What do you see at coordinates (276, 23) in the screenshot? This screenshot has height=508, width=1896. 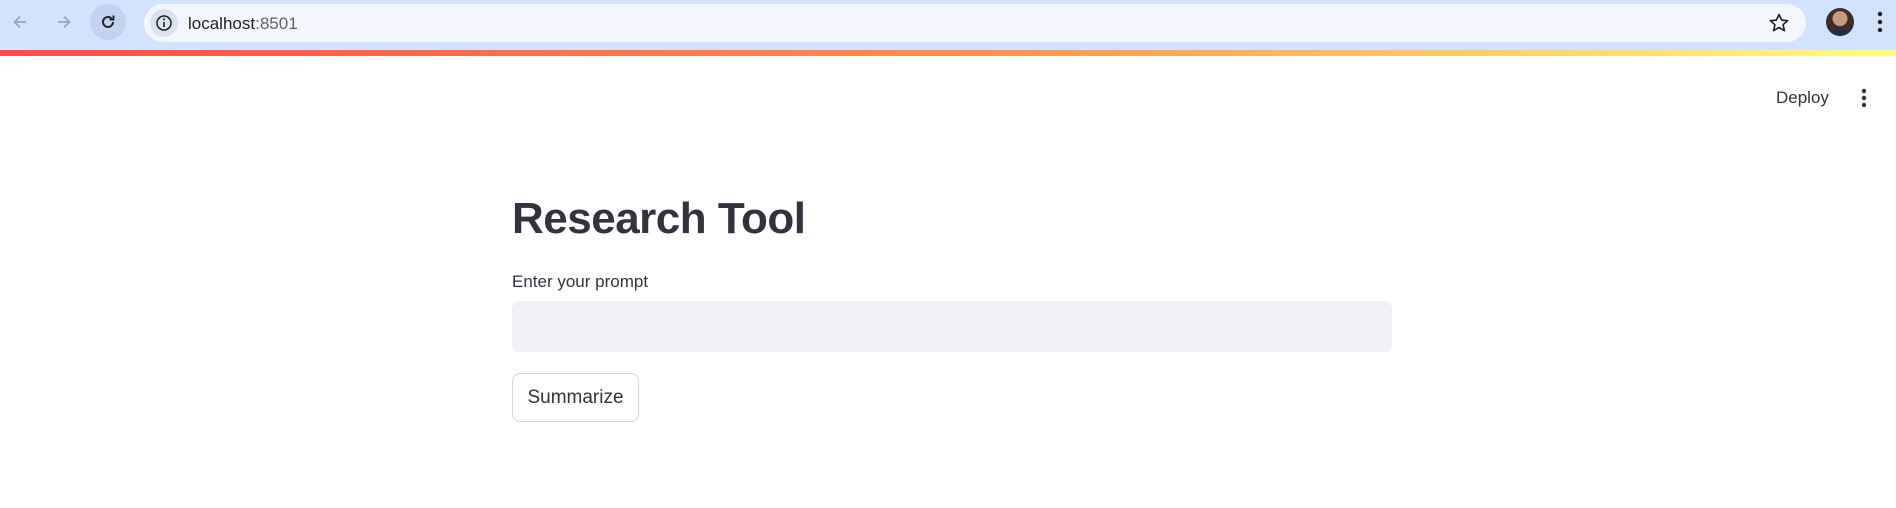 I see `url-port: :8501` at bounding box center [276, 23].